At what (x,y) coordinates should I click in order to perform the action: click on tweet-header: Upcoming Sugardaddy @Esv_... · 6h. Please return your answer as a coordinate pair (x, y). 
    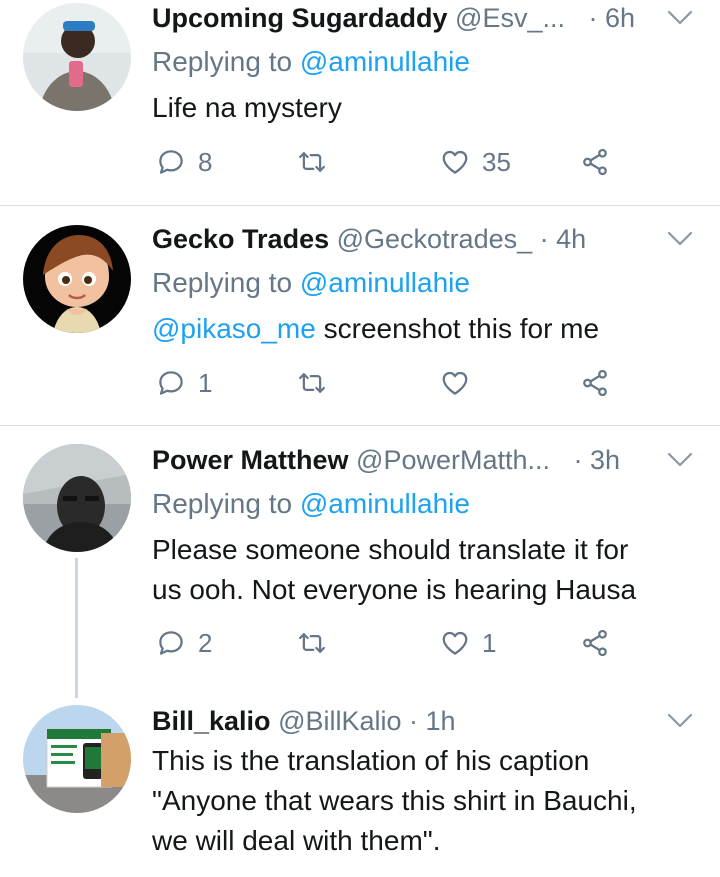
    Looking at the image, I should click on (426, 18).